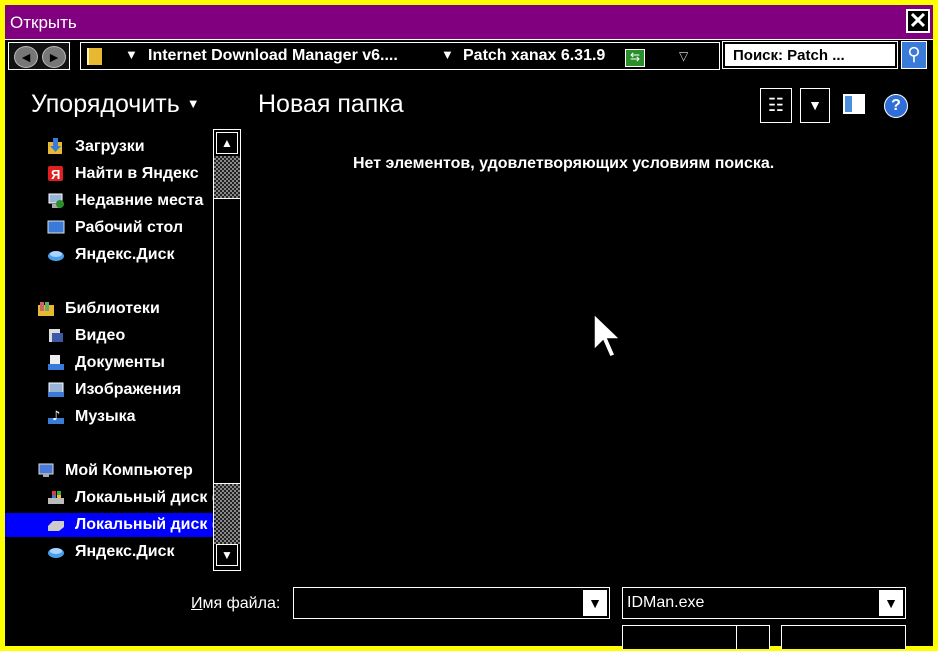  Describe the element at coordinates (128, 389) in the screenshot. I see `nav-item-label: Изображения` at that location.